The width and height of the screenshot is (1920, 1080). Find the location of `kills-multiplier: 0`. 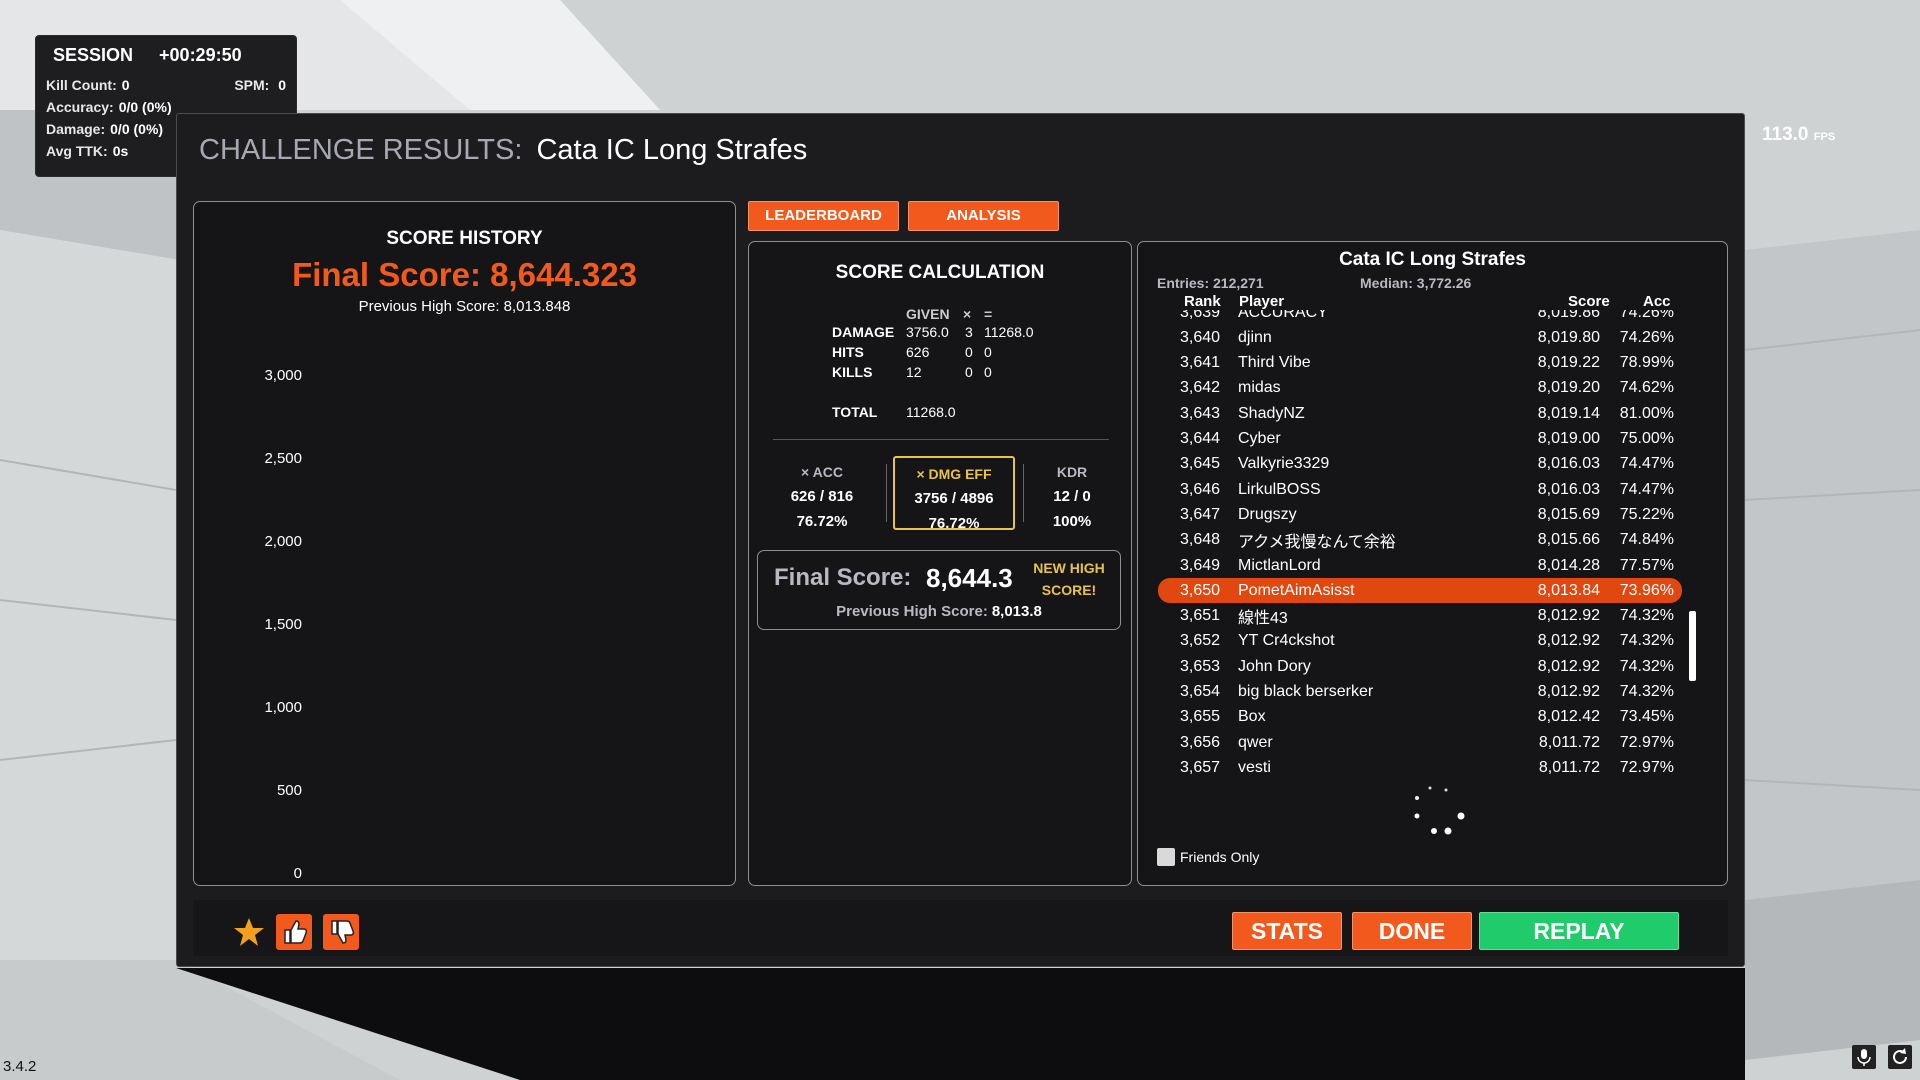

kills-multiplier: 0 is located at coordinates (969, 372).